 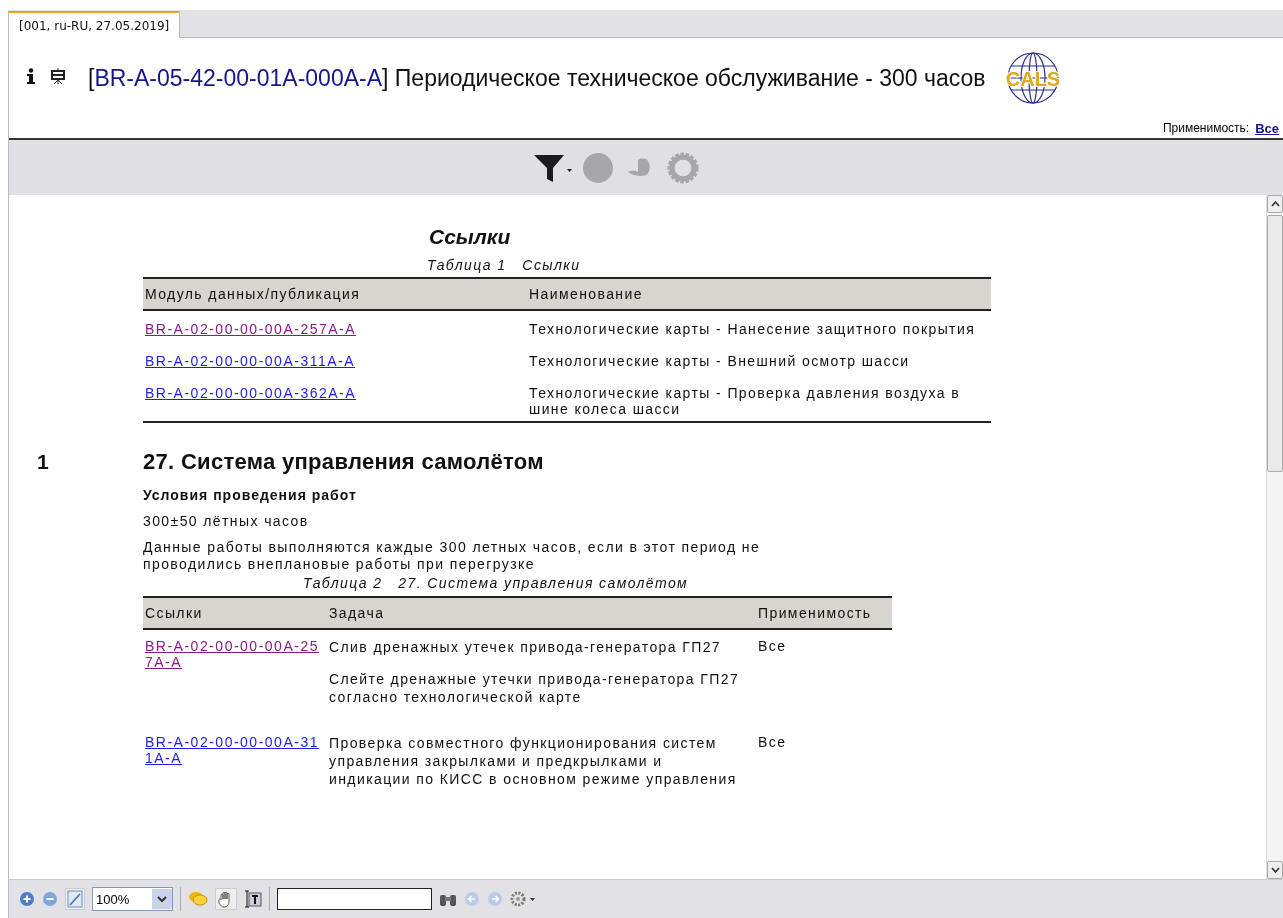 I want to click on column-header: Модуль данных/публикация, so click(x=335, y=294).